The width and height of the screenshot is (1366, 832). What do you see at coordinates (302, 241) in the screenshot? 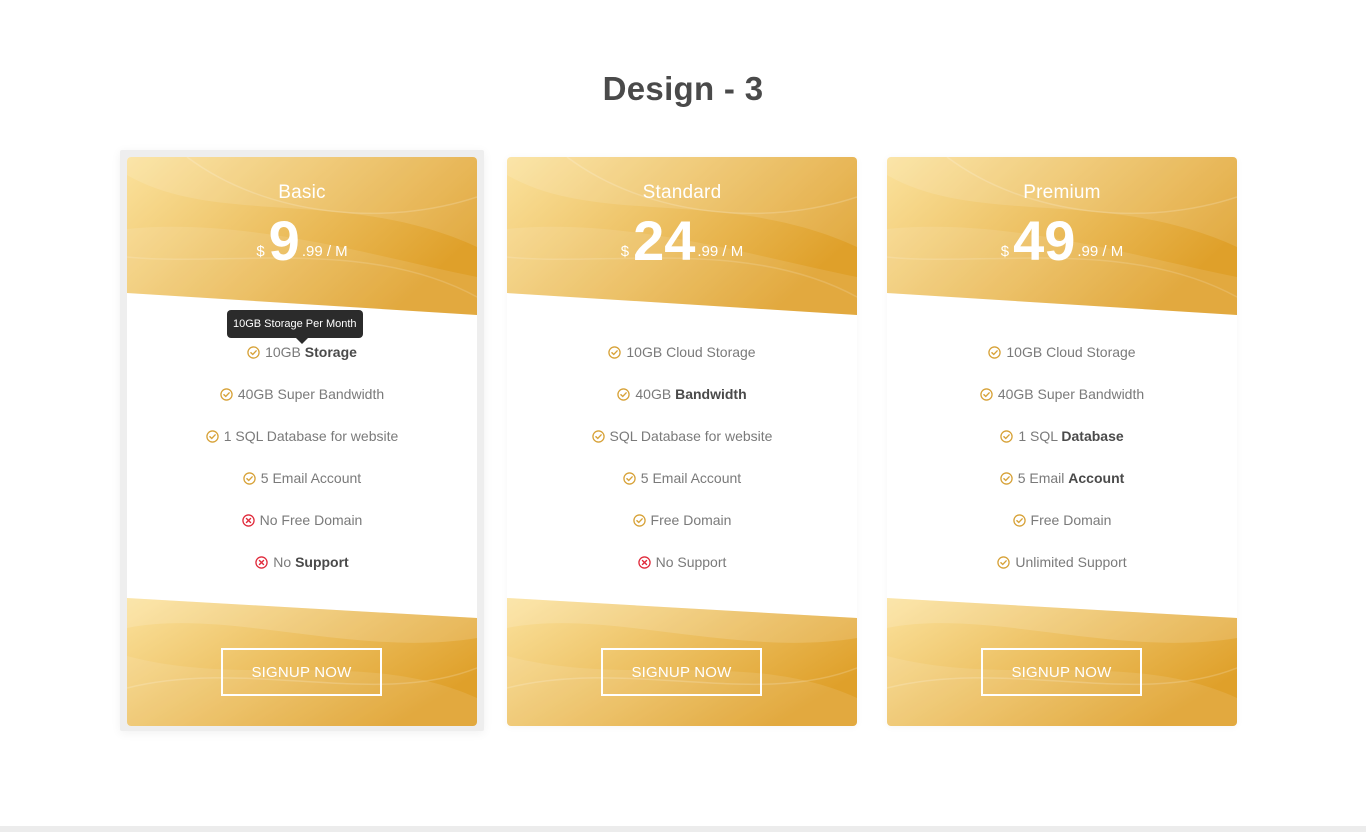
I see `plan-price: $9.99 / M` at bounding box center [302, 241].